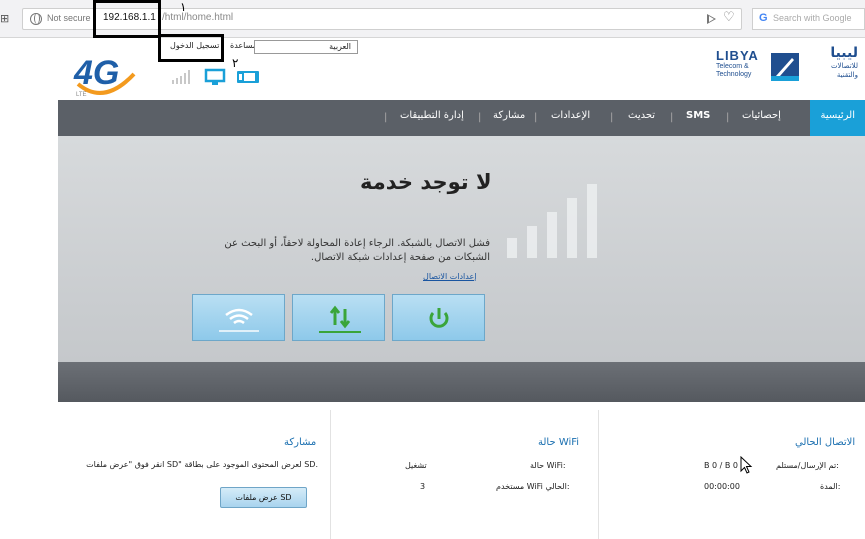 This screenshot has width=865, height=539. I want to click on globe-icon, so click(36, 19).